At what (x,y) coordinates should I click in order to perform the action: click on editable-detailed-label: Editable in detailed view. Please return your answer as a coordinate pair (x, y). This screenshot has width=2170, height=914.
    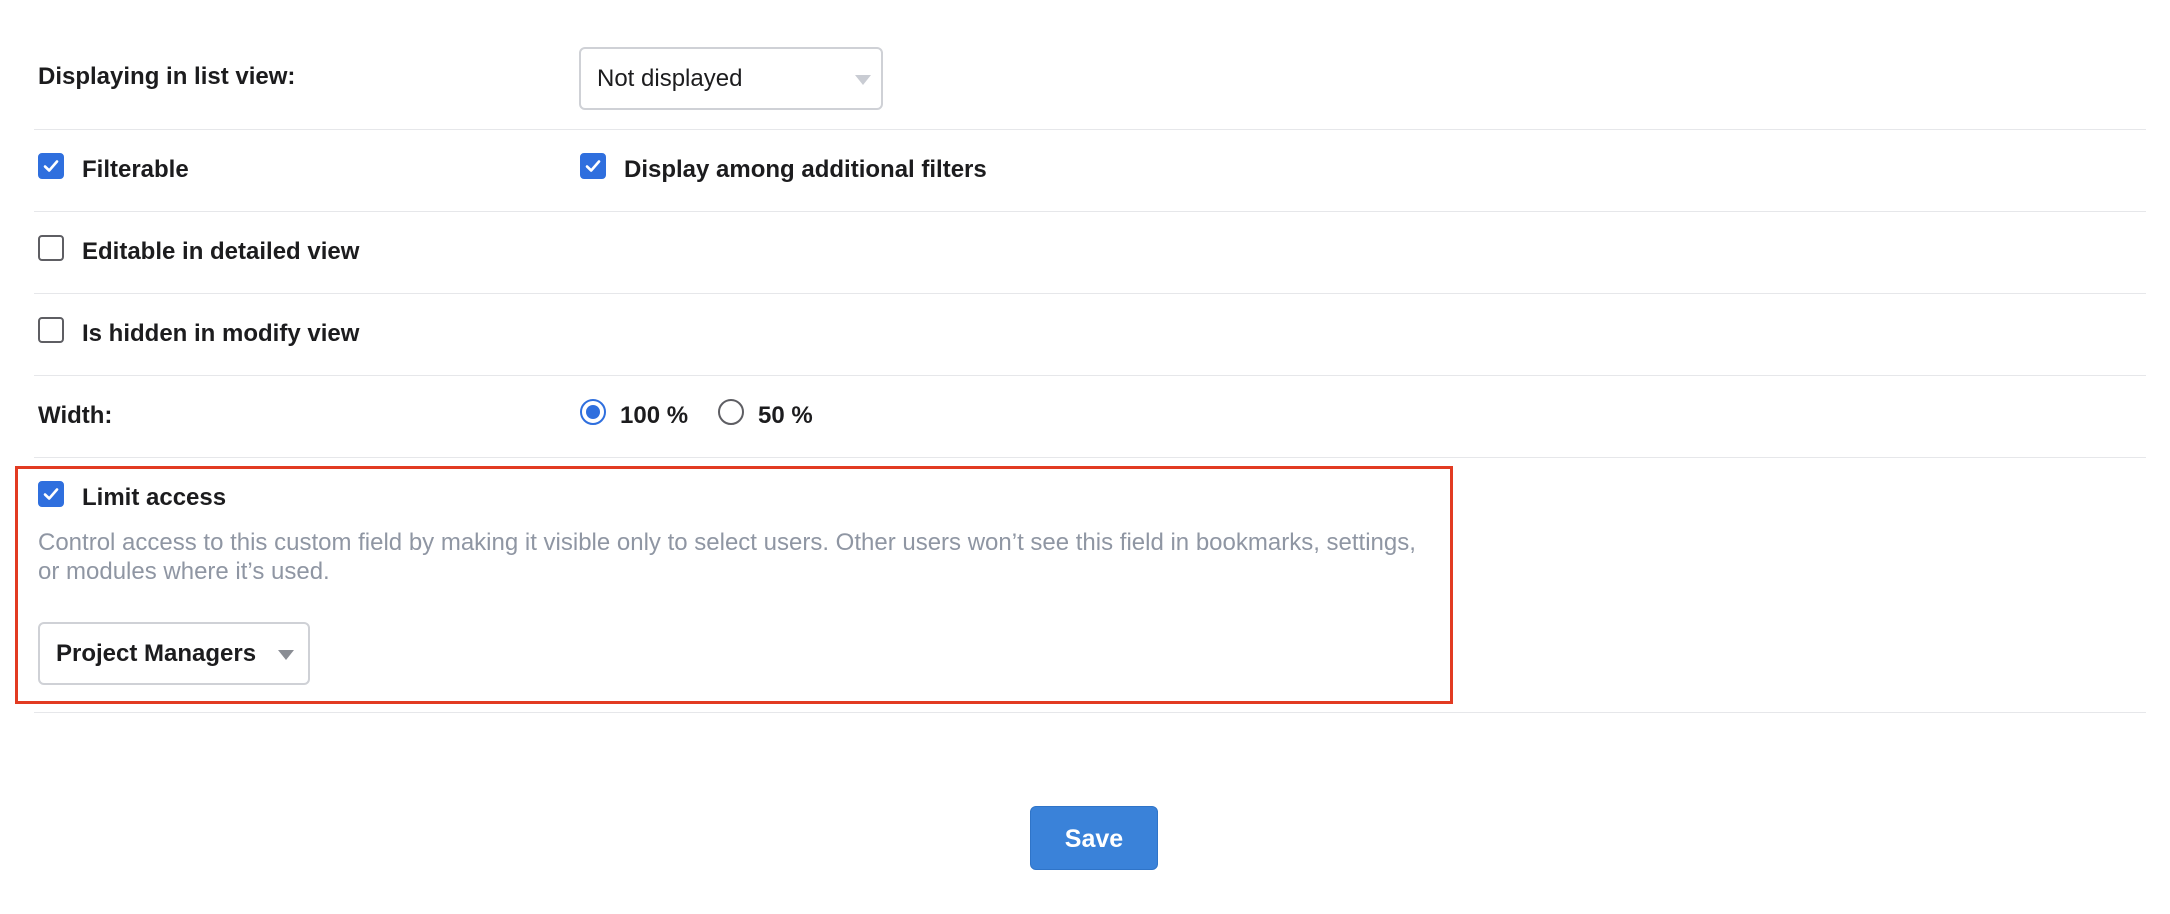
    Looking at the image, I should click on (221, 251).